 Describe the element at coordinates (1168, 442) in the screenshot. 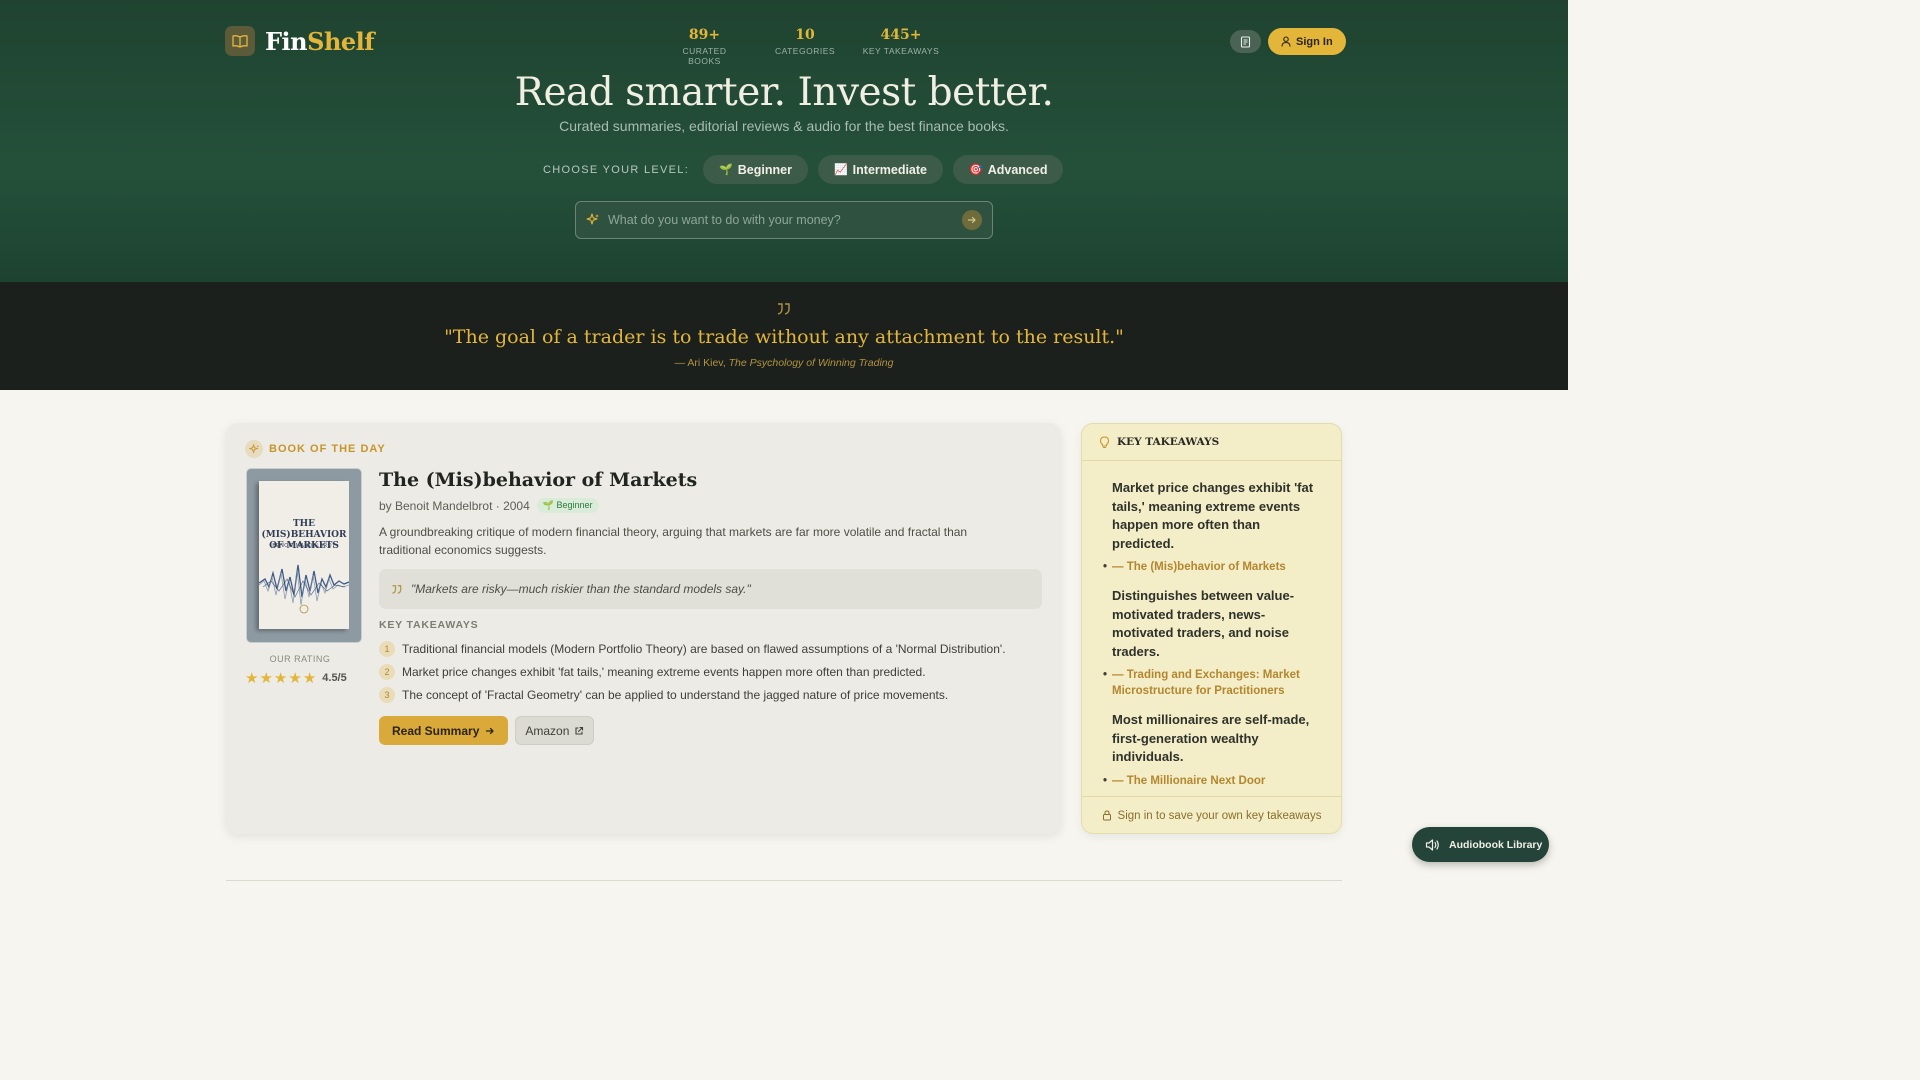

I see `panel-title: KEY TAKEAWAYS` at that location.